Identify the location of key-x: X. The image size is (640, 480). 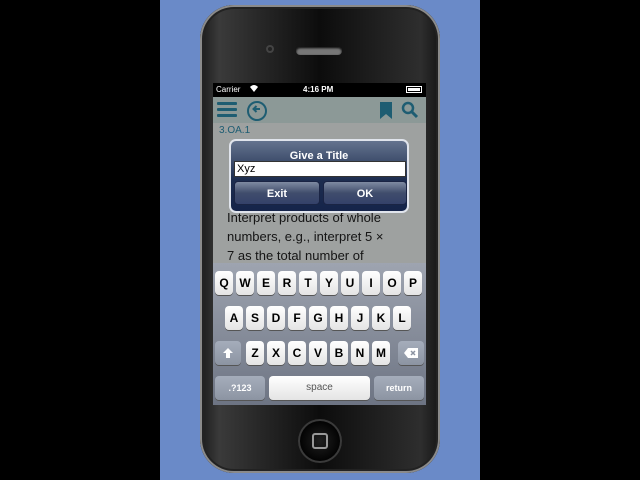
(276, 353).